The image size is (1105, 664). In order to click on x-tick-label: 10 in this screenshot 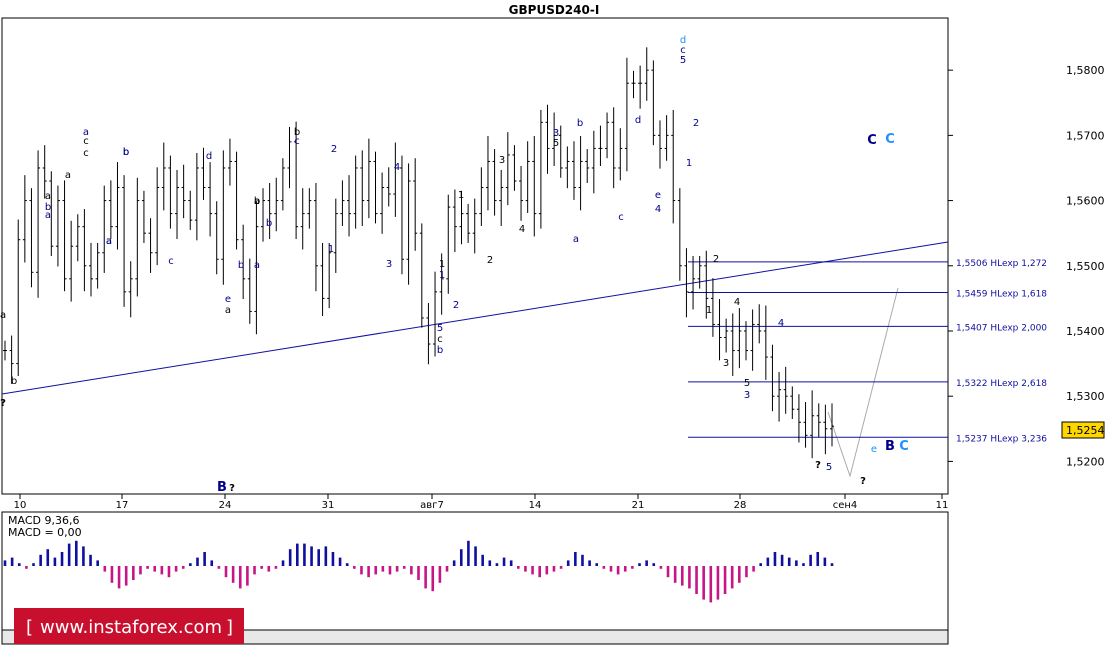, I will do `click(20, 505)`.